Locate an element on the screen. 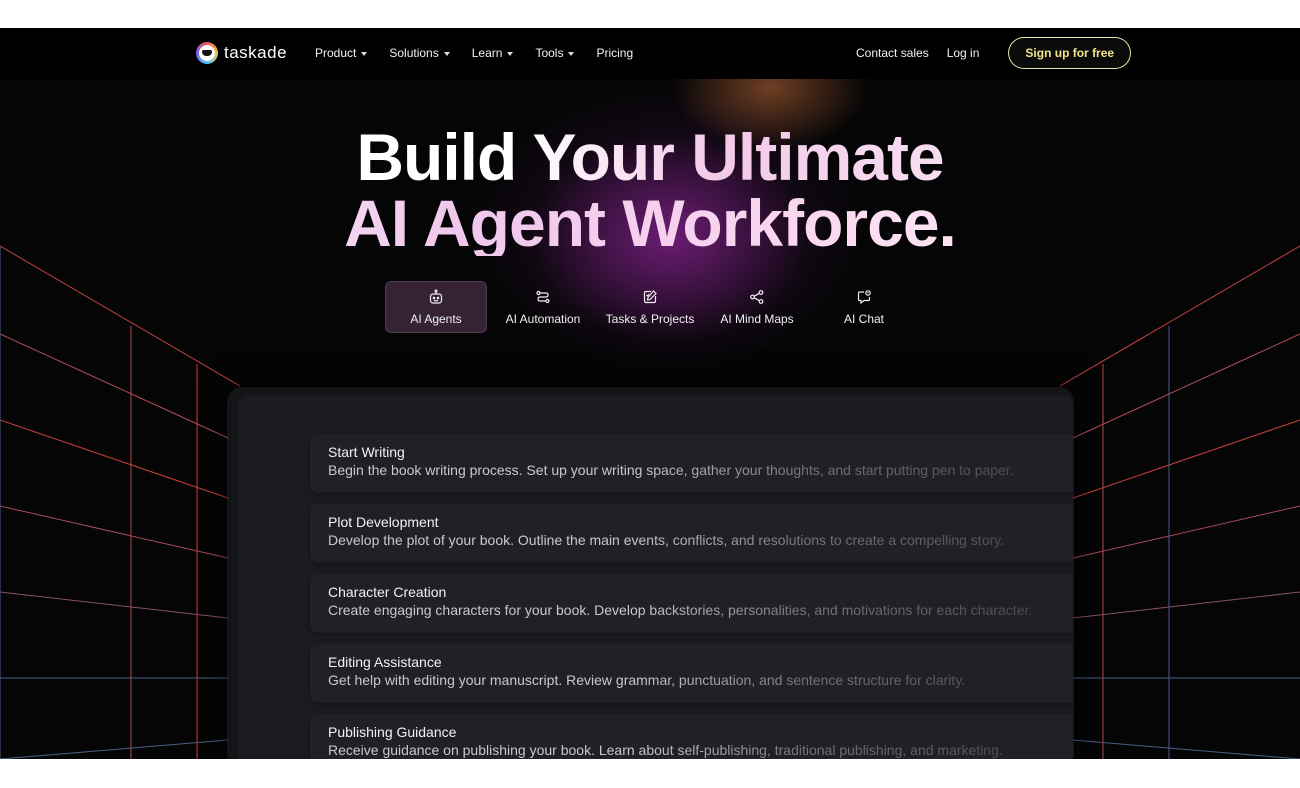 The height and width of the screenshot is (788, 1300). menu-label: Pricing is located at coordinates (615, 53).